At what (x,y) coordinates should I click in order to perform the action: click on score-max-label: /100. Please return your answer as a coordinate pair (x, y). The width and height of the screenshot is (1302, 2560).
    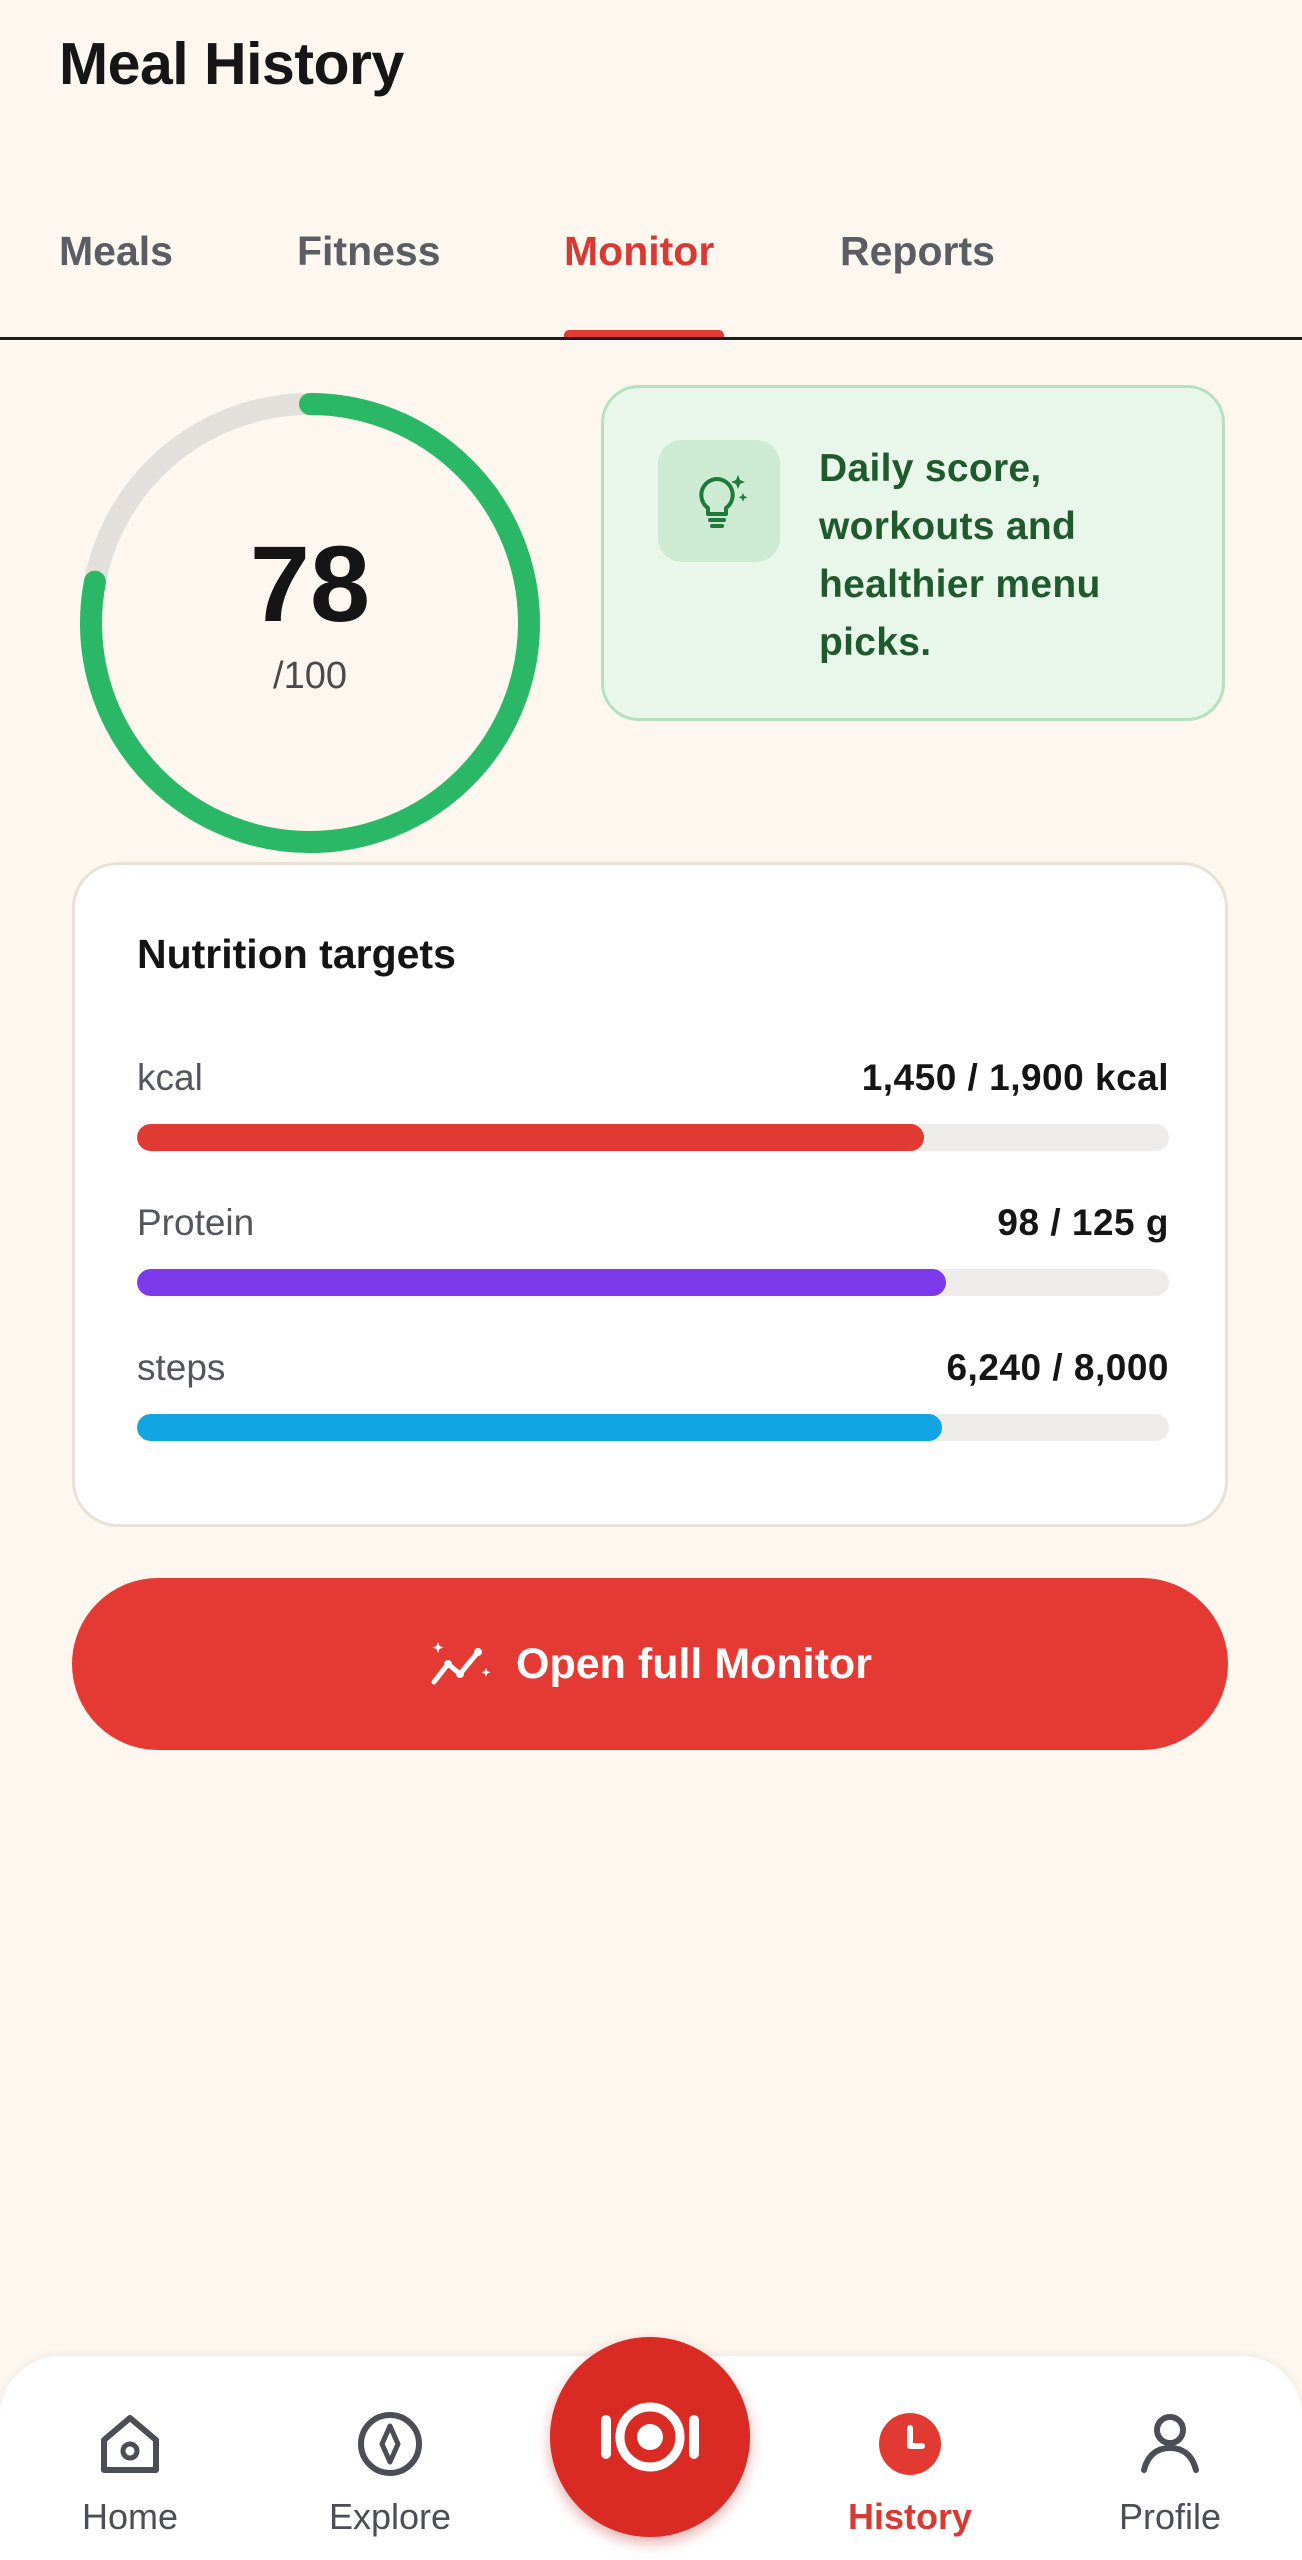
    Looking at the image, I should click on (310, 676).